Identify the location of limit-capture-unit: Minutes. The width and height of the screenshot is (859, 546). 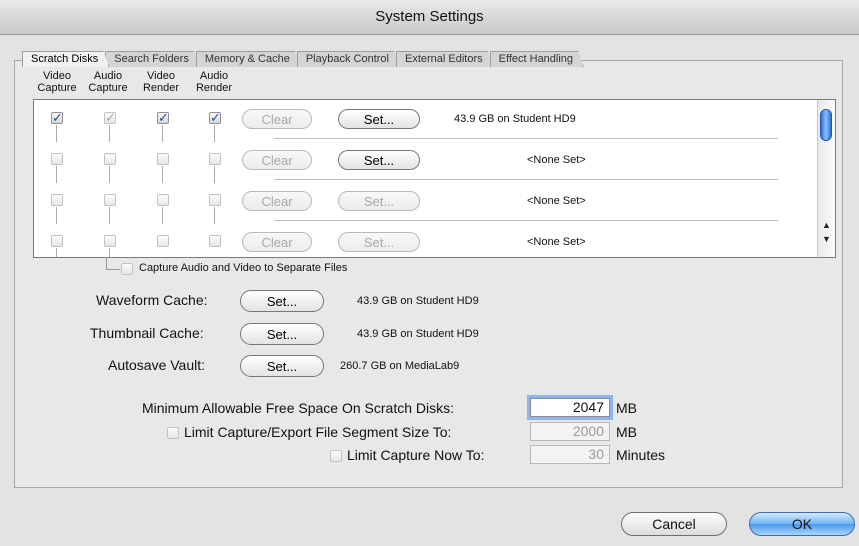
(641, 455).